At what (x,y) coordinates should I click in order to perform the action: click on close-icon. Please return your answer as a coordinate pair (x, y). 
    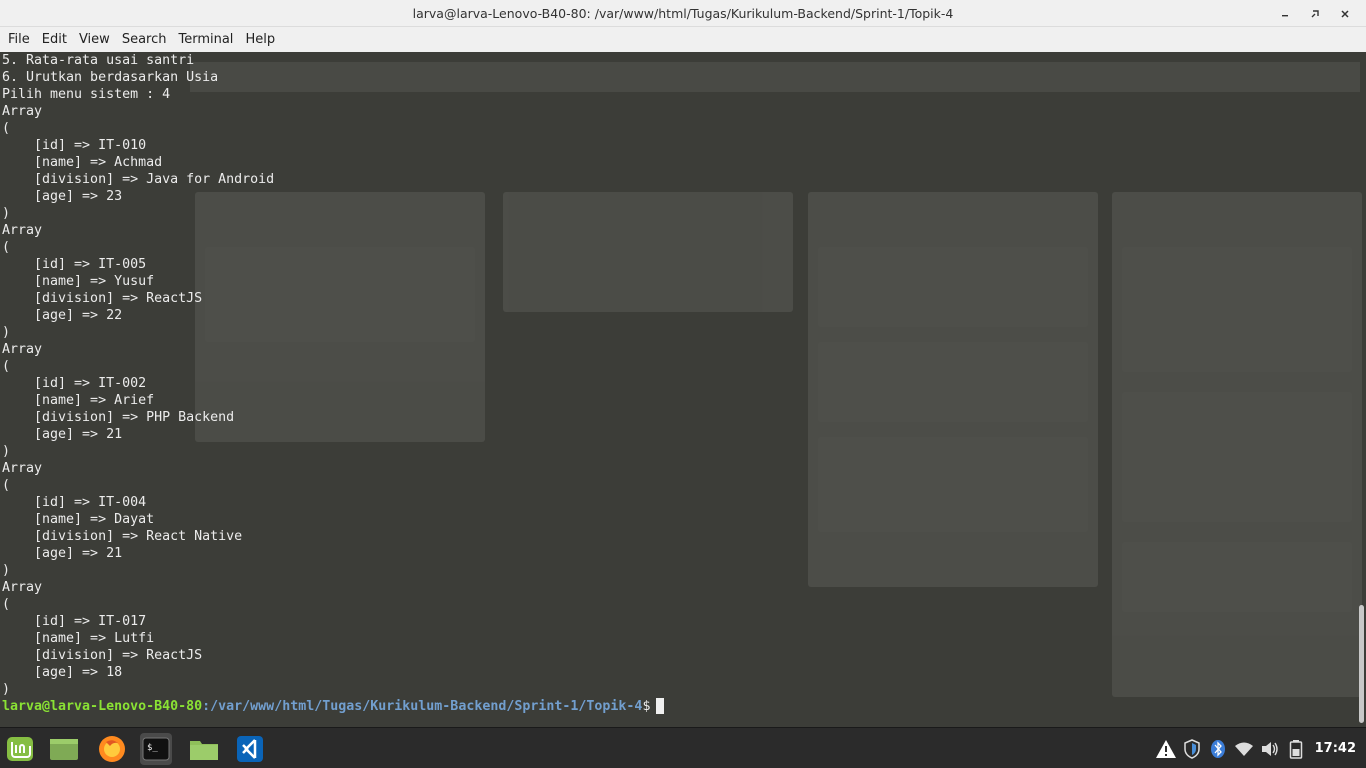
    Looking at the image, I should click on (1345, 13).